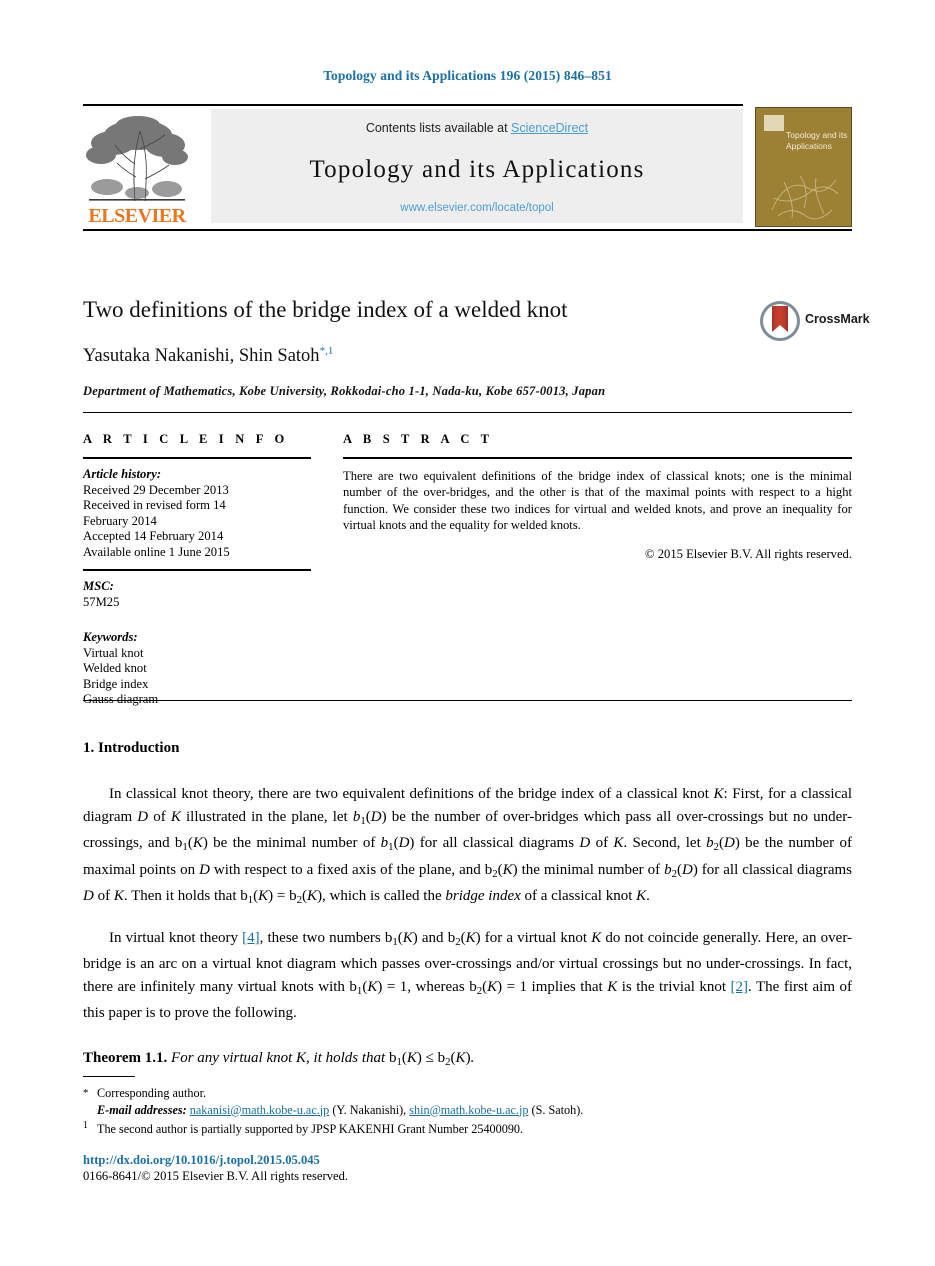 The width and height of the screenshot is (935, 1266). Describe the element at coordinates (803, 167) in the screenshot. I see `journal-cover-thumbnail: Topology and its Applications` at that location.